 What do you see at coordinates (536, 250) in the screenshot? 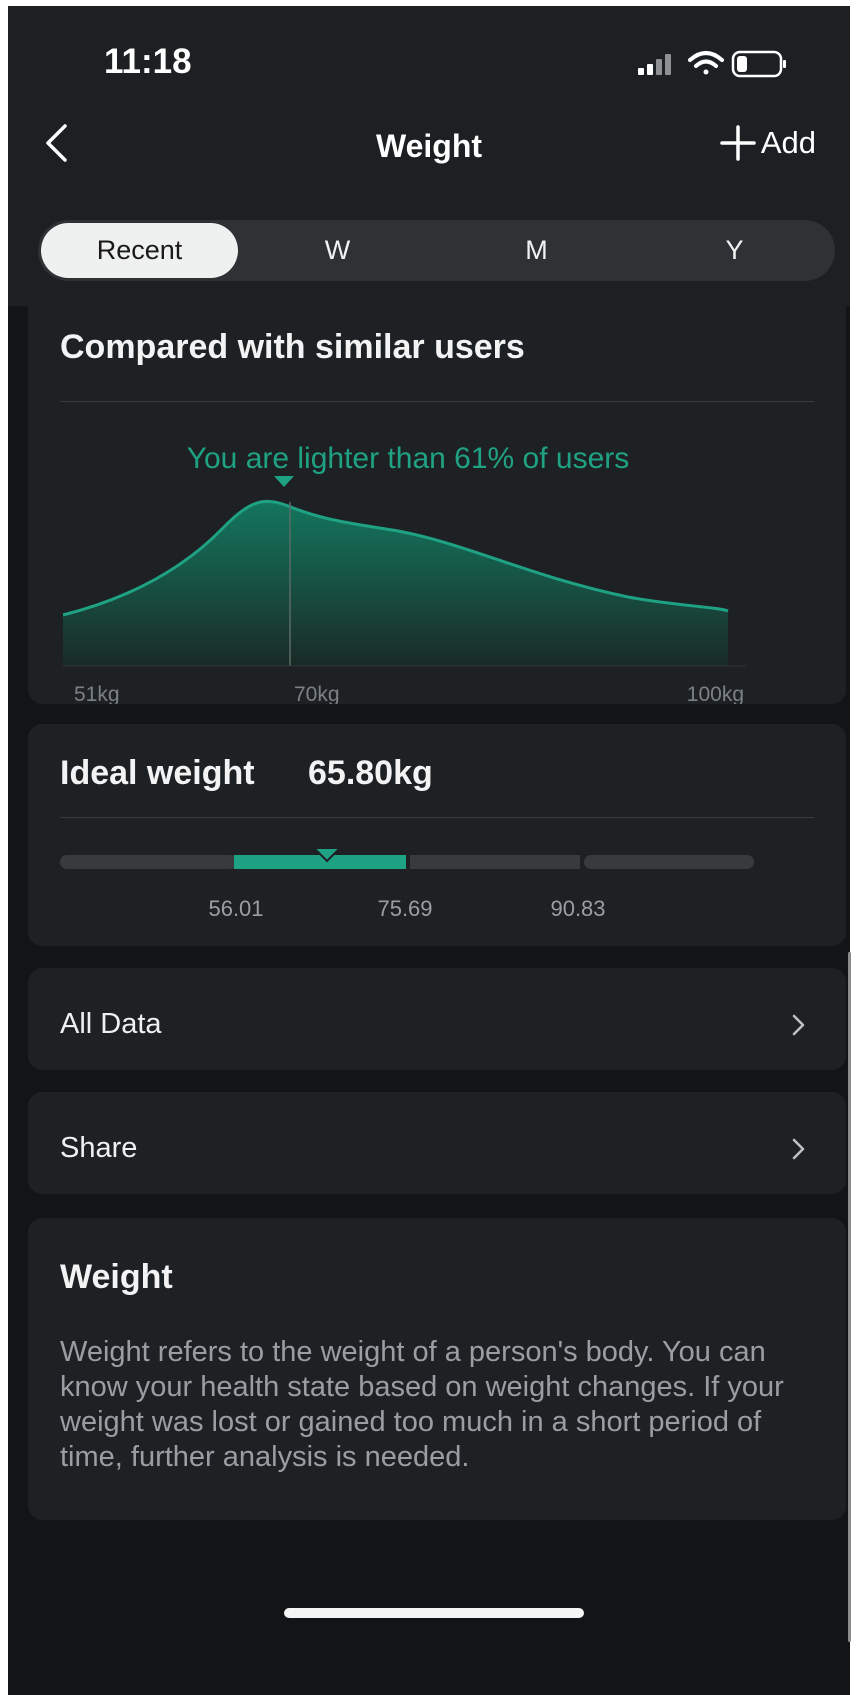
I see `tab-month: M` at bounding box center [536, 250].